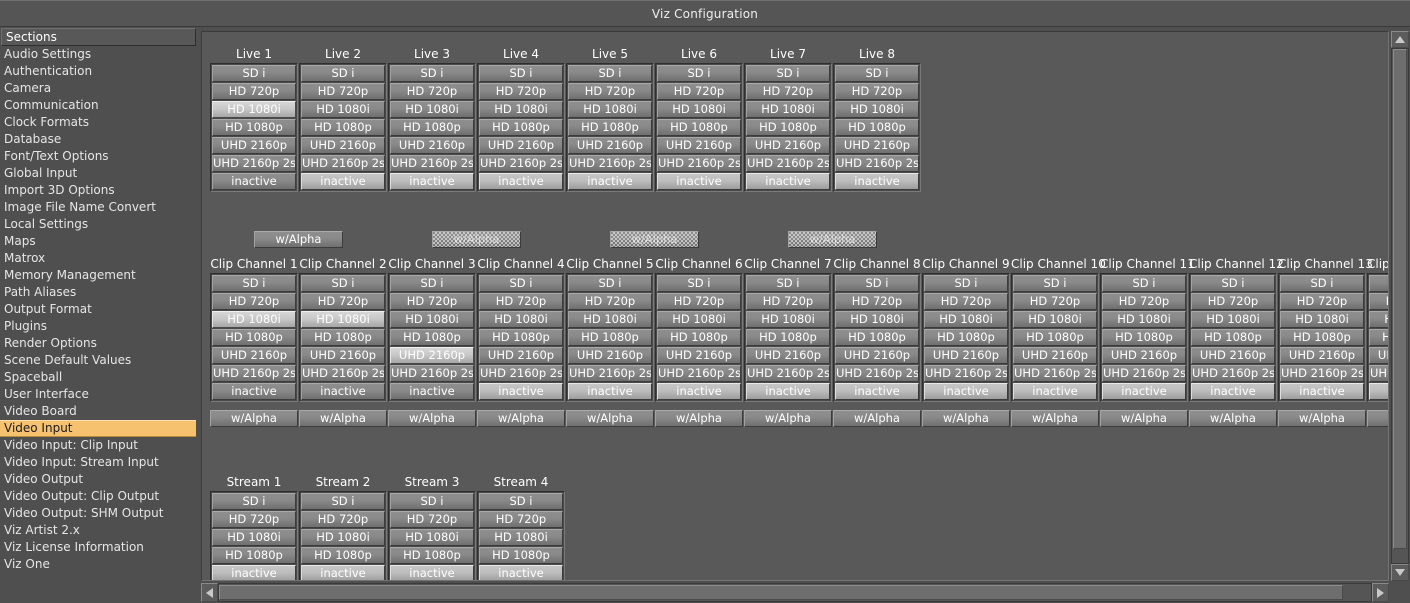 The width and height of the screenshot is (1410, 603). What do you see at coordinates (98, 292) in the screenshot?
I see `sidebar-item-path-aliases: Path Aliases` at bounding box center [98, 292].